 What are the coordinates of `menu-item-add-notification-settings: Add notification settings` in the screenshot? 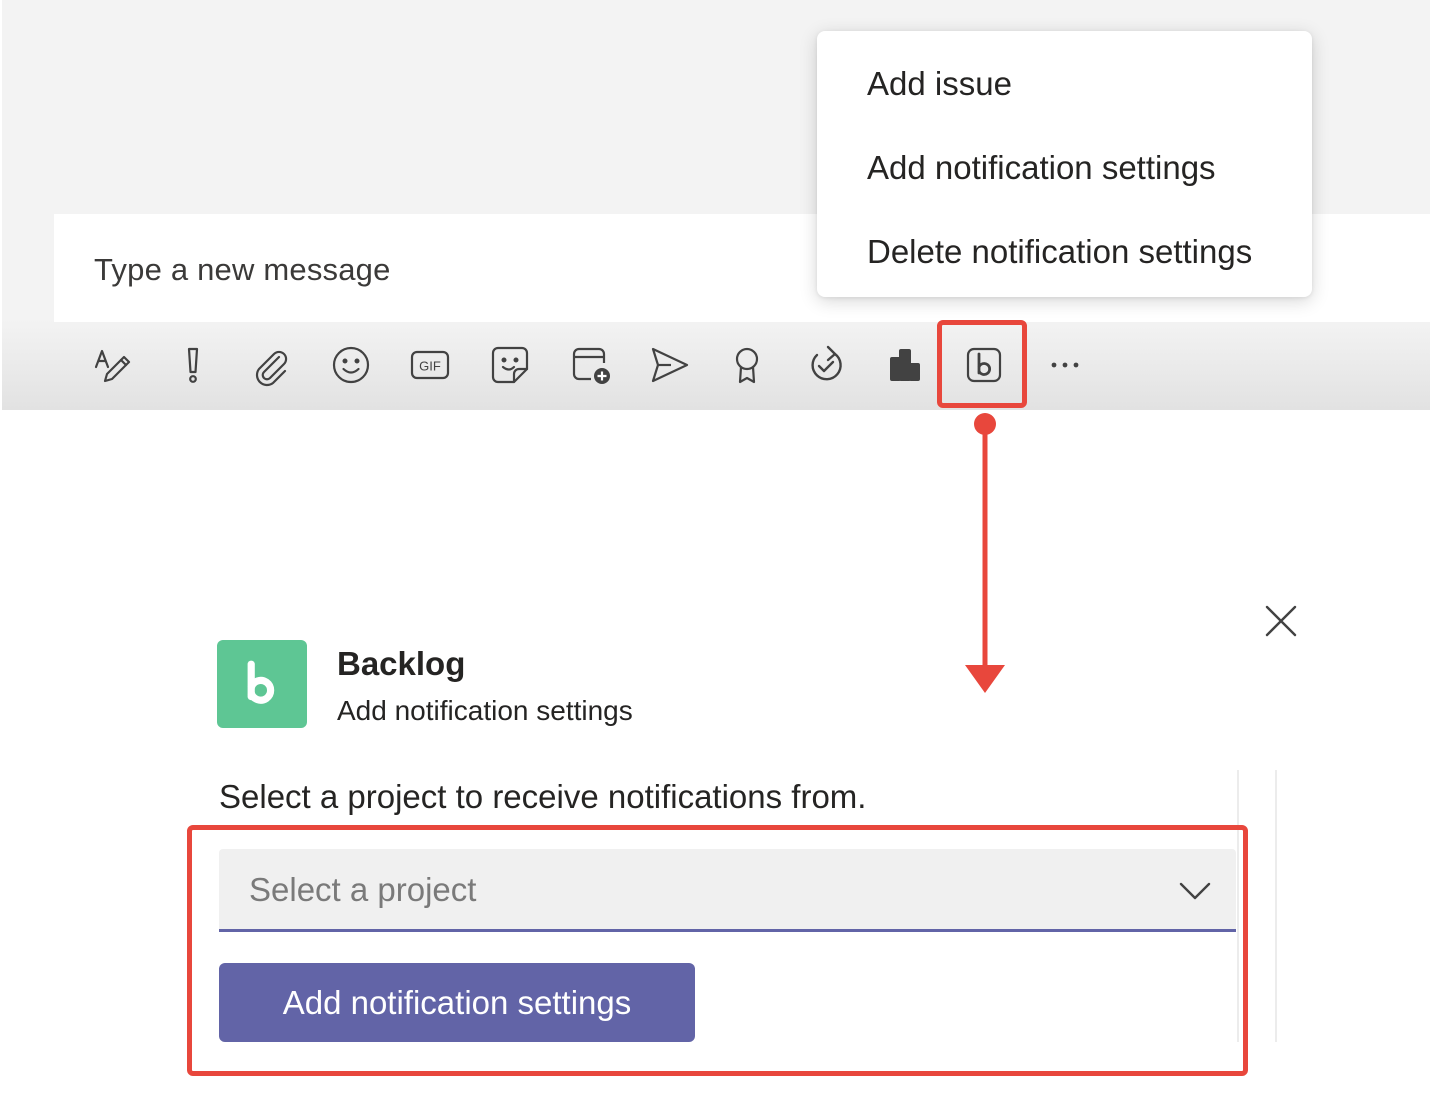 It's located at (1041, 168).